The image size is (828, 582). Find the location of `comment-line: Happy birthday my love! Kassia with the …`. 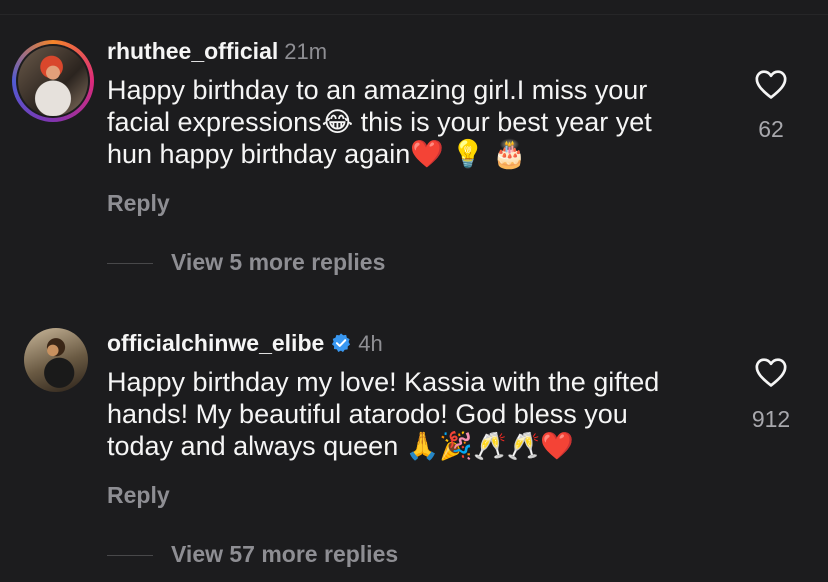

comment-line: Happy birthday my love! Kassia with the … is located at coordinates (383, 382).